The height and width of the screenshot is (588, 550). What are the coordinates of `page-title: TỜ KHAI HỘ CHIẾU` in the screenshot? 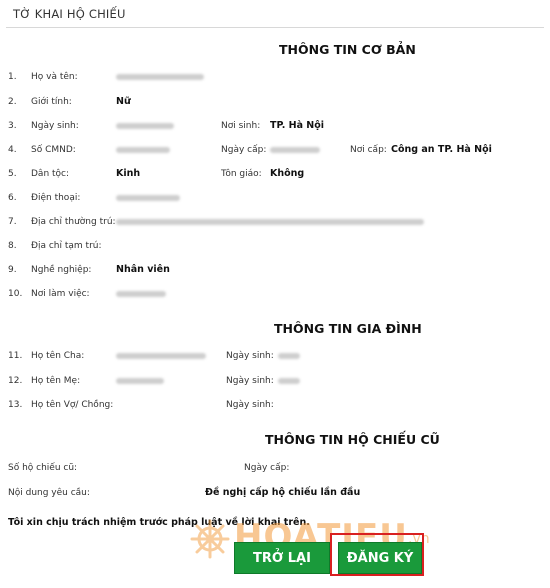 It's located at (69, 14).